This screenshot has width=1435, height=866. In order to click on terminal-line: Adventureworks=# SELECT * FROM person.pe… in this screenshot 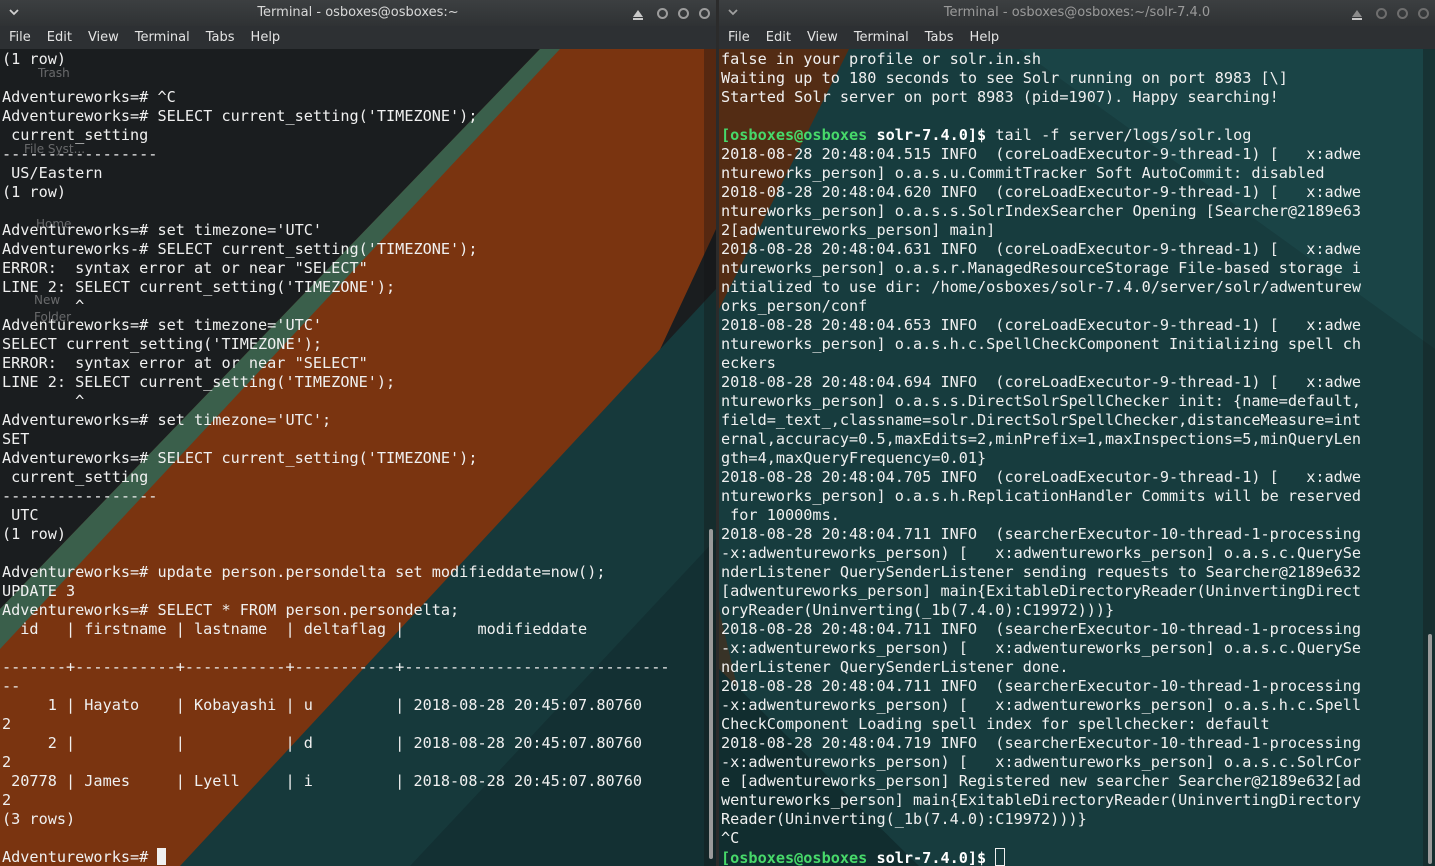, I will do `click(231, 610)`.